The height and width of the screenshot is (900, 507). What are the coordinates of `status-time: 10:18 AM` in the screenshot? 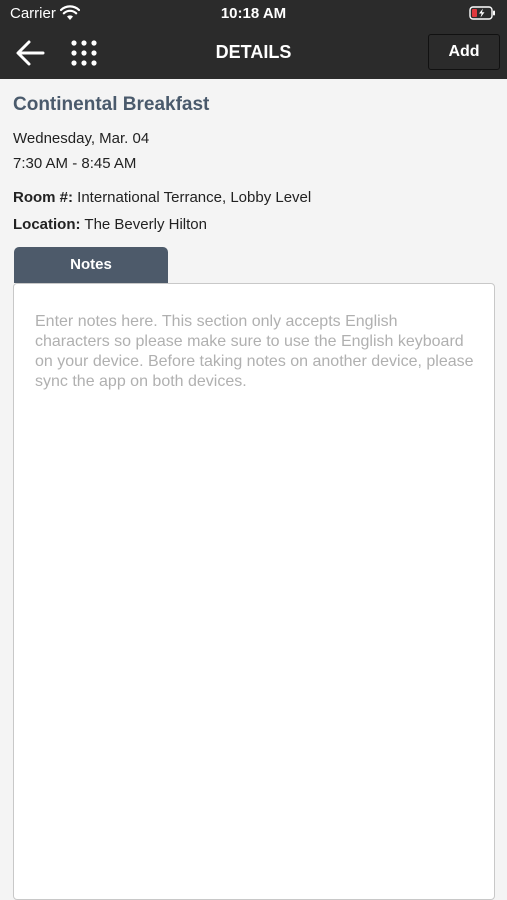 It's located at (253, 13).